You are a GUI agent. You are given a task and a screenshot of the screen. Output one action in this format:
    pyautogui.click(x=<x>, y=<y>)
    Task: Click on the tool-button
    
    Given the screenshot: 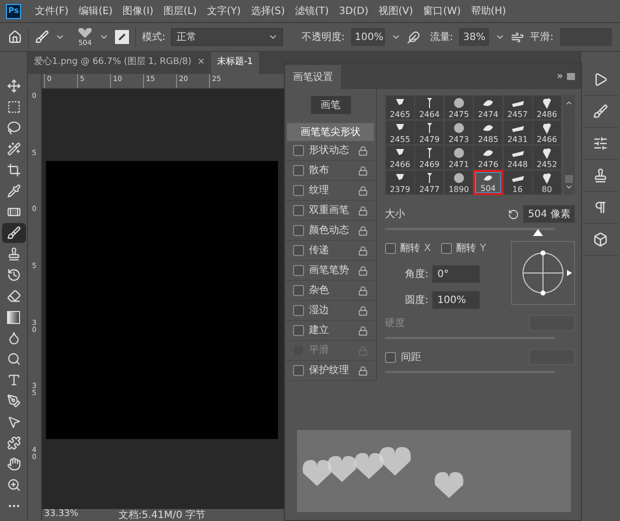 What is the action you would take?
    pyautogui.click(x=14, y=233)
    